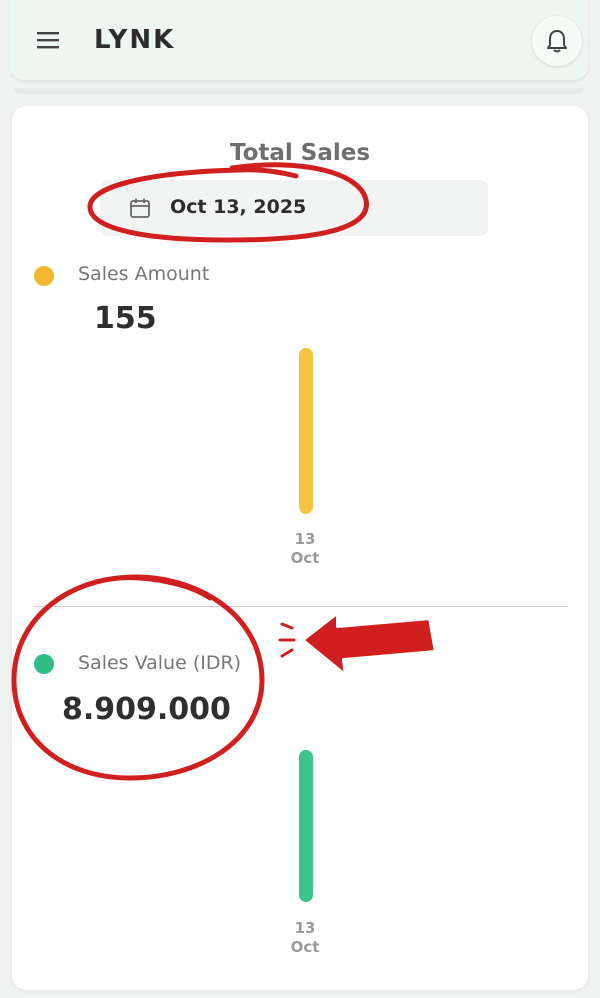 Image resolution: width=600 pixels, height=998 pixels. What do you see at coordinates (300, 153) in the screenshot?
I see `card-title: Total Sales` at bounding box center [300, 153].